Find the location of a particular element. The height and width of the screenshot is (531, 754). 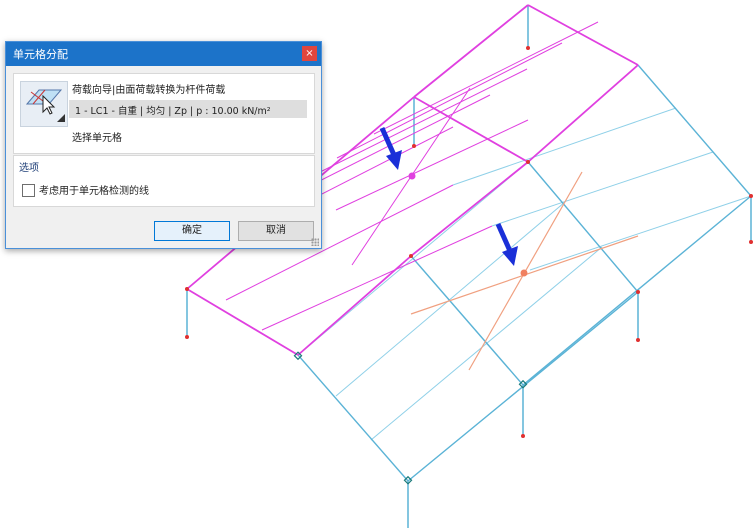

select-cells-label: 选择单元格 is located at coordinates (97, 138).